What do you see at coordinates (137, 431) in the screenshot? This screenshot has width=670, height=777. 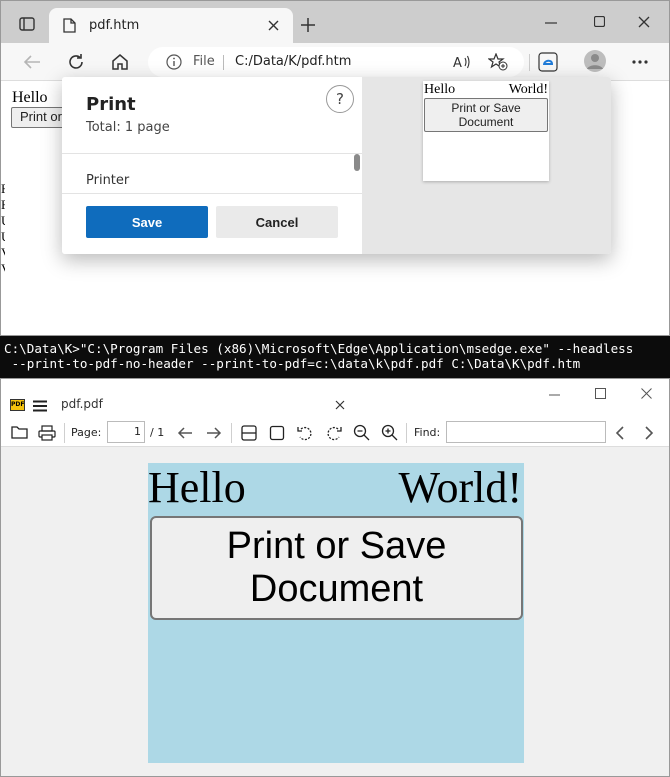 I see `page-number-value: 1` at bounding box center [137, 431].